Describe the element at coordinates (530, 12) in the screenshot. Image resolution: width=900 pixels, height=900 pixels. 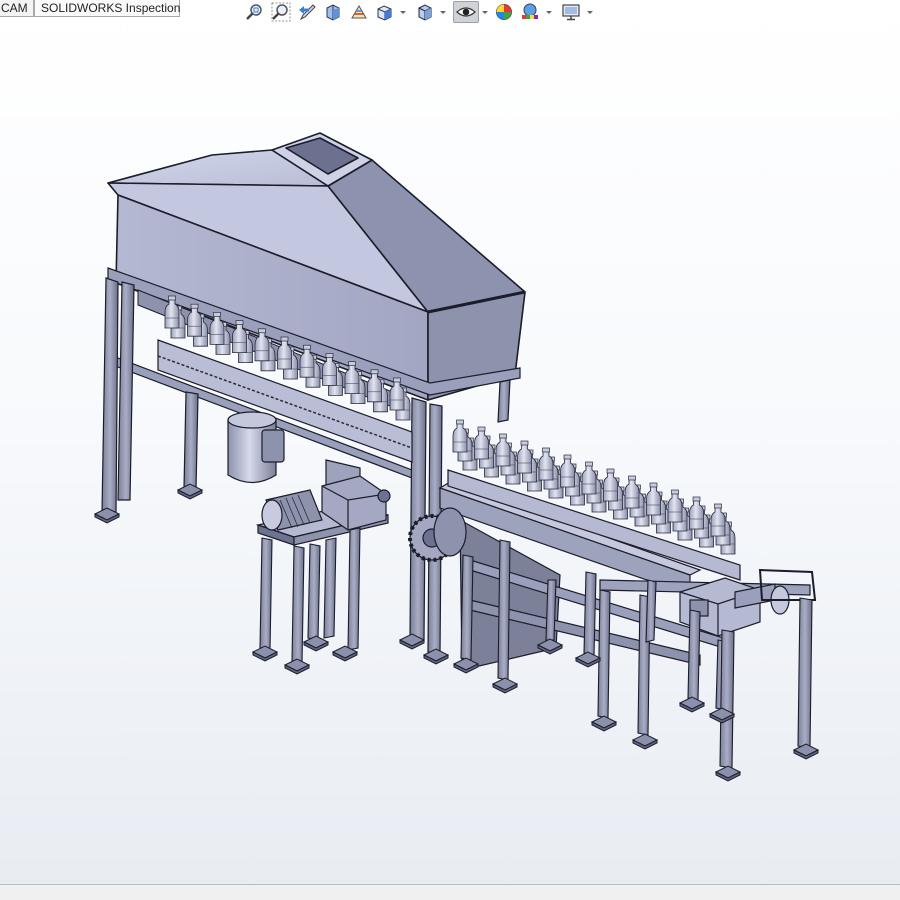
I see `apply-scene-icon` at that location.